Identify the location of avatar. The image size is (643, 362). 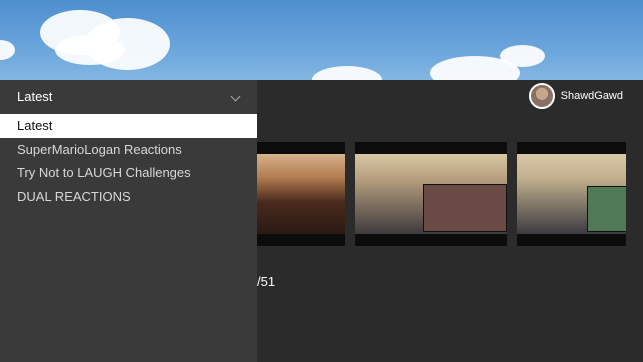
(541, 96).